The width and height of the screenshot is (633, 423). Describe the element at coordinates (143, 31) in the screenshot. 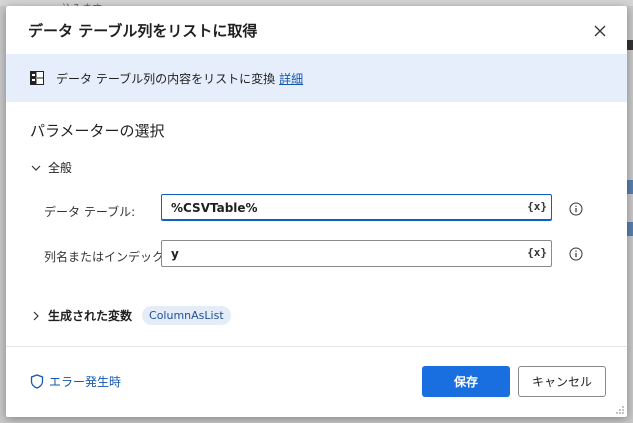

I see `dialog-title: データ テーブル列をリストに取得` at that location.